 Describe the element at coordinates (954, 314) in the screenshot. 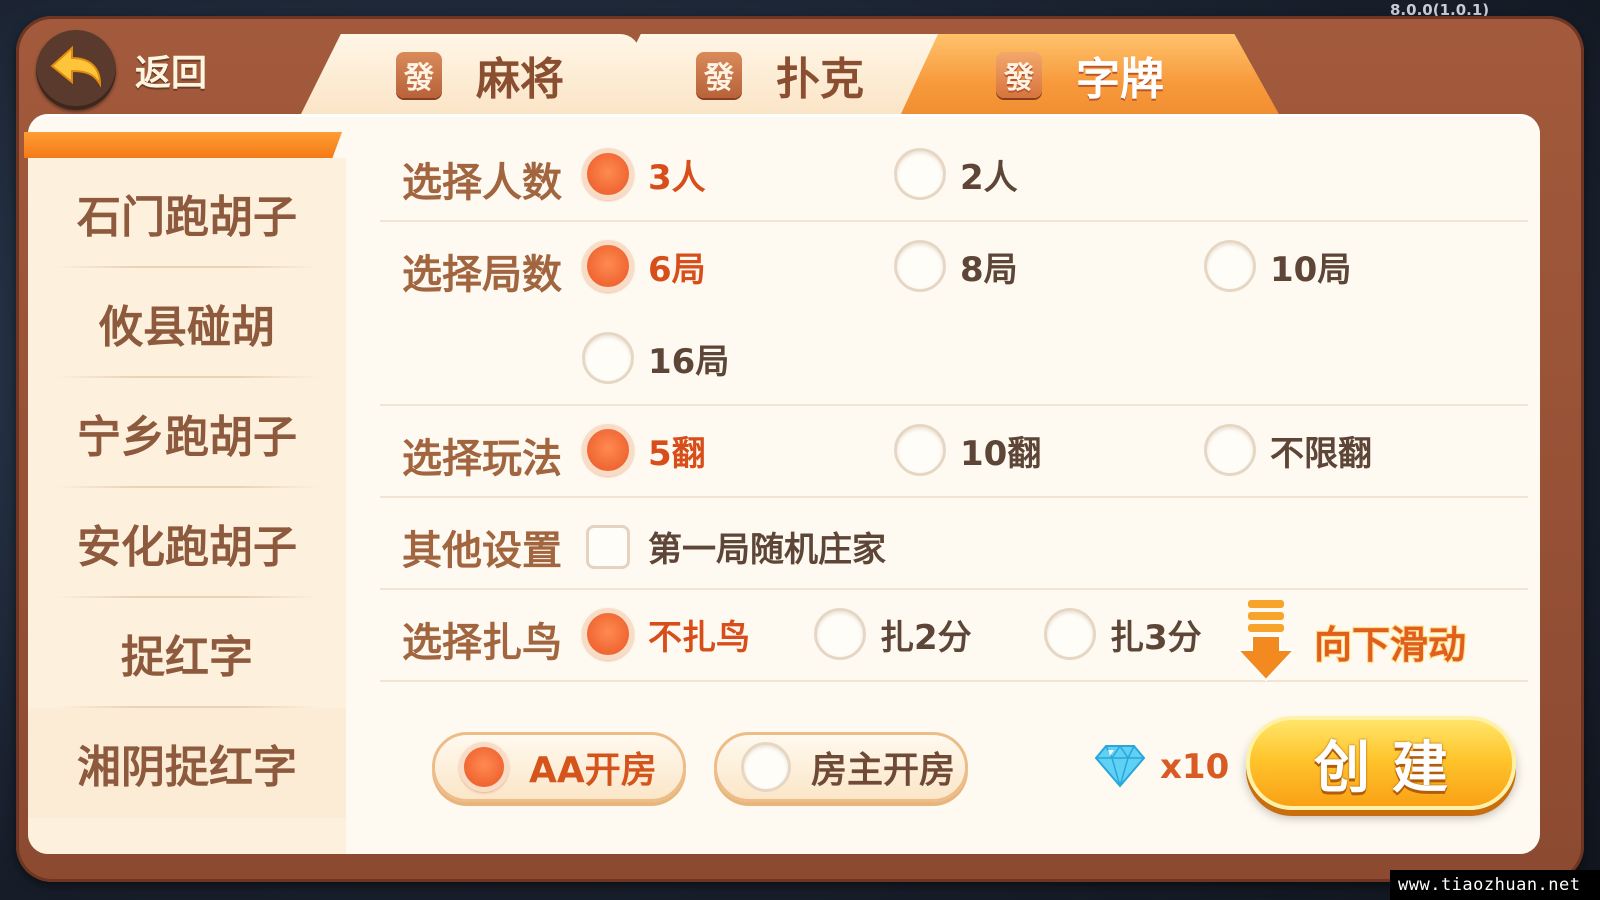

I see `rounds-row: 选择局数 6局 8局 10局 16局` at that location.